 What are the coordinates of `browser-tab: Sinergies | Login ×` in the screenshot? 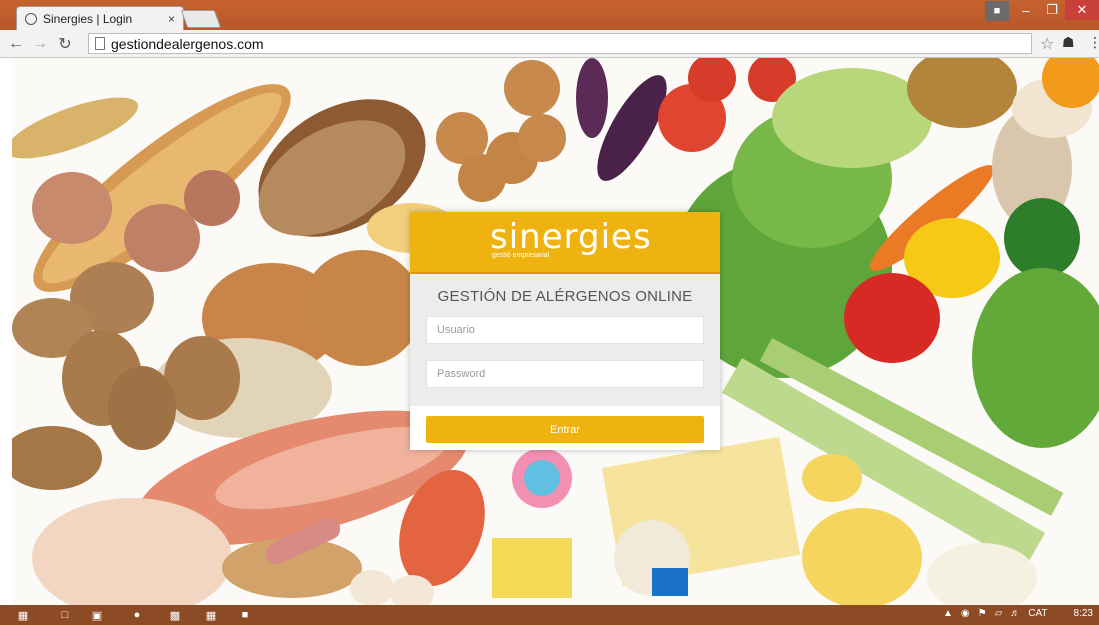 It's located at (100, 18).